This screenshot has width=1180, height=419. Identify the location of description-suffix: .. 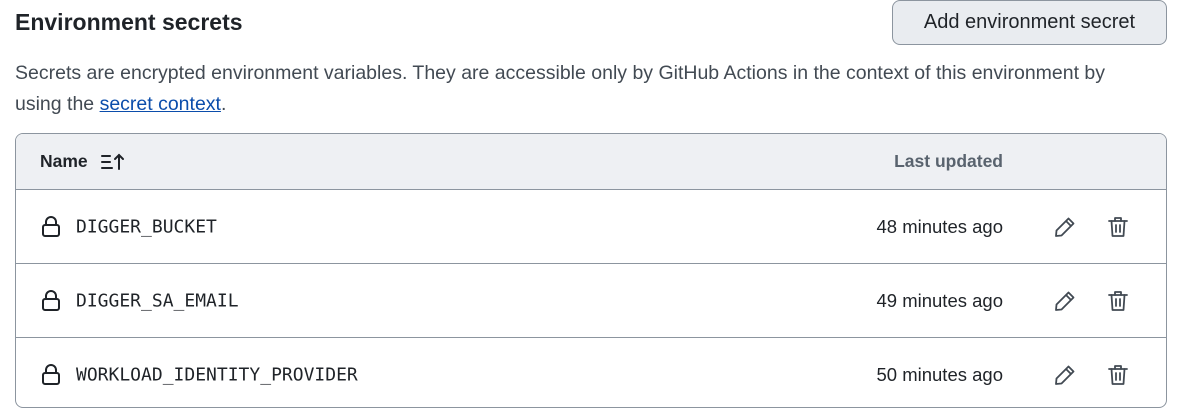
(223, 104).